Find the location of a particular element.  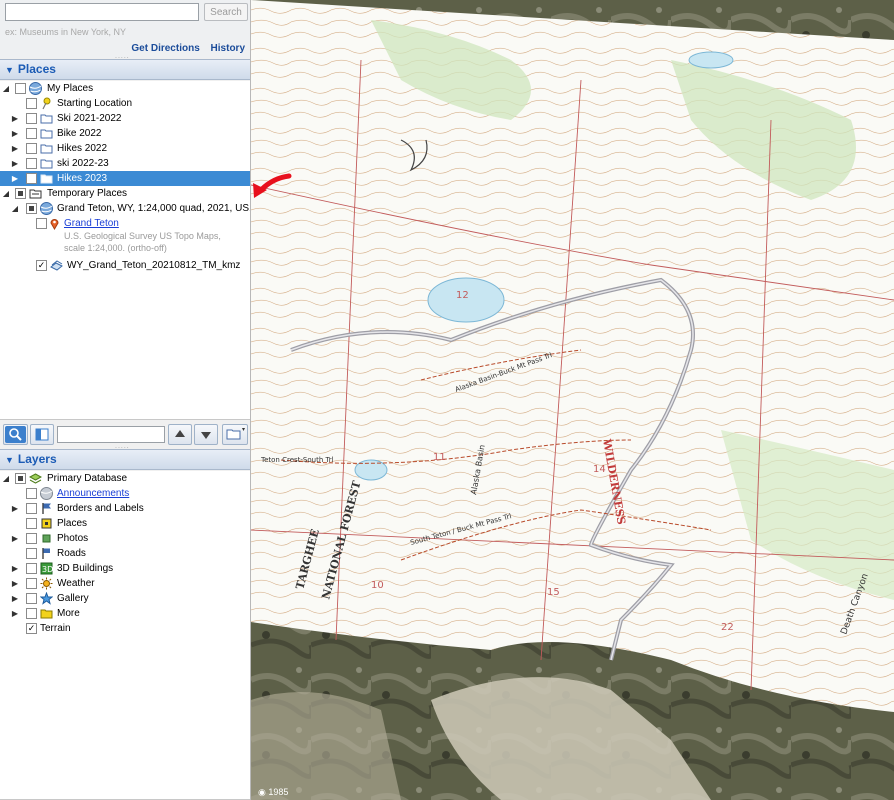

search-places-button is located at coordinates (15, 434).